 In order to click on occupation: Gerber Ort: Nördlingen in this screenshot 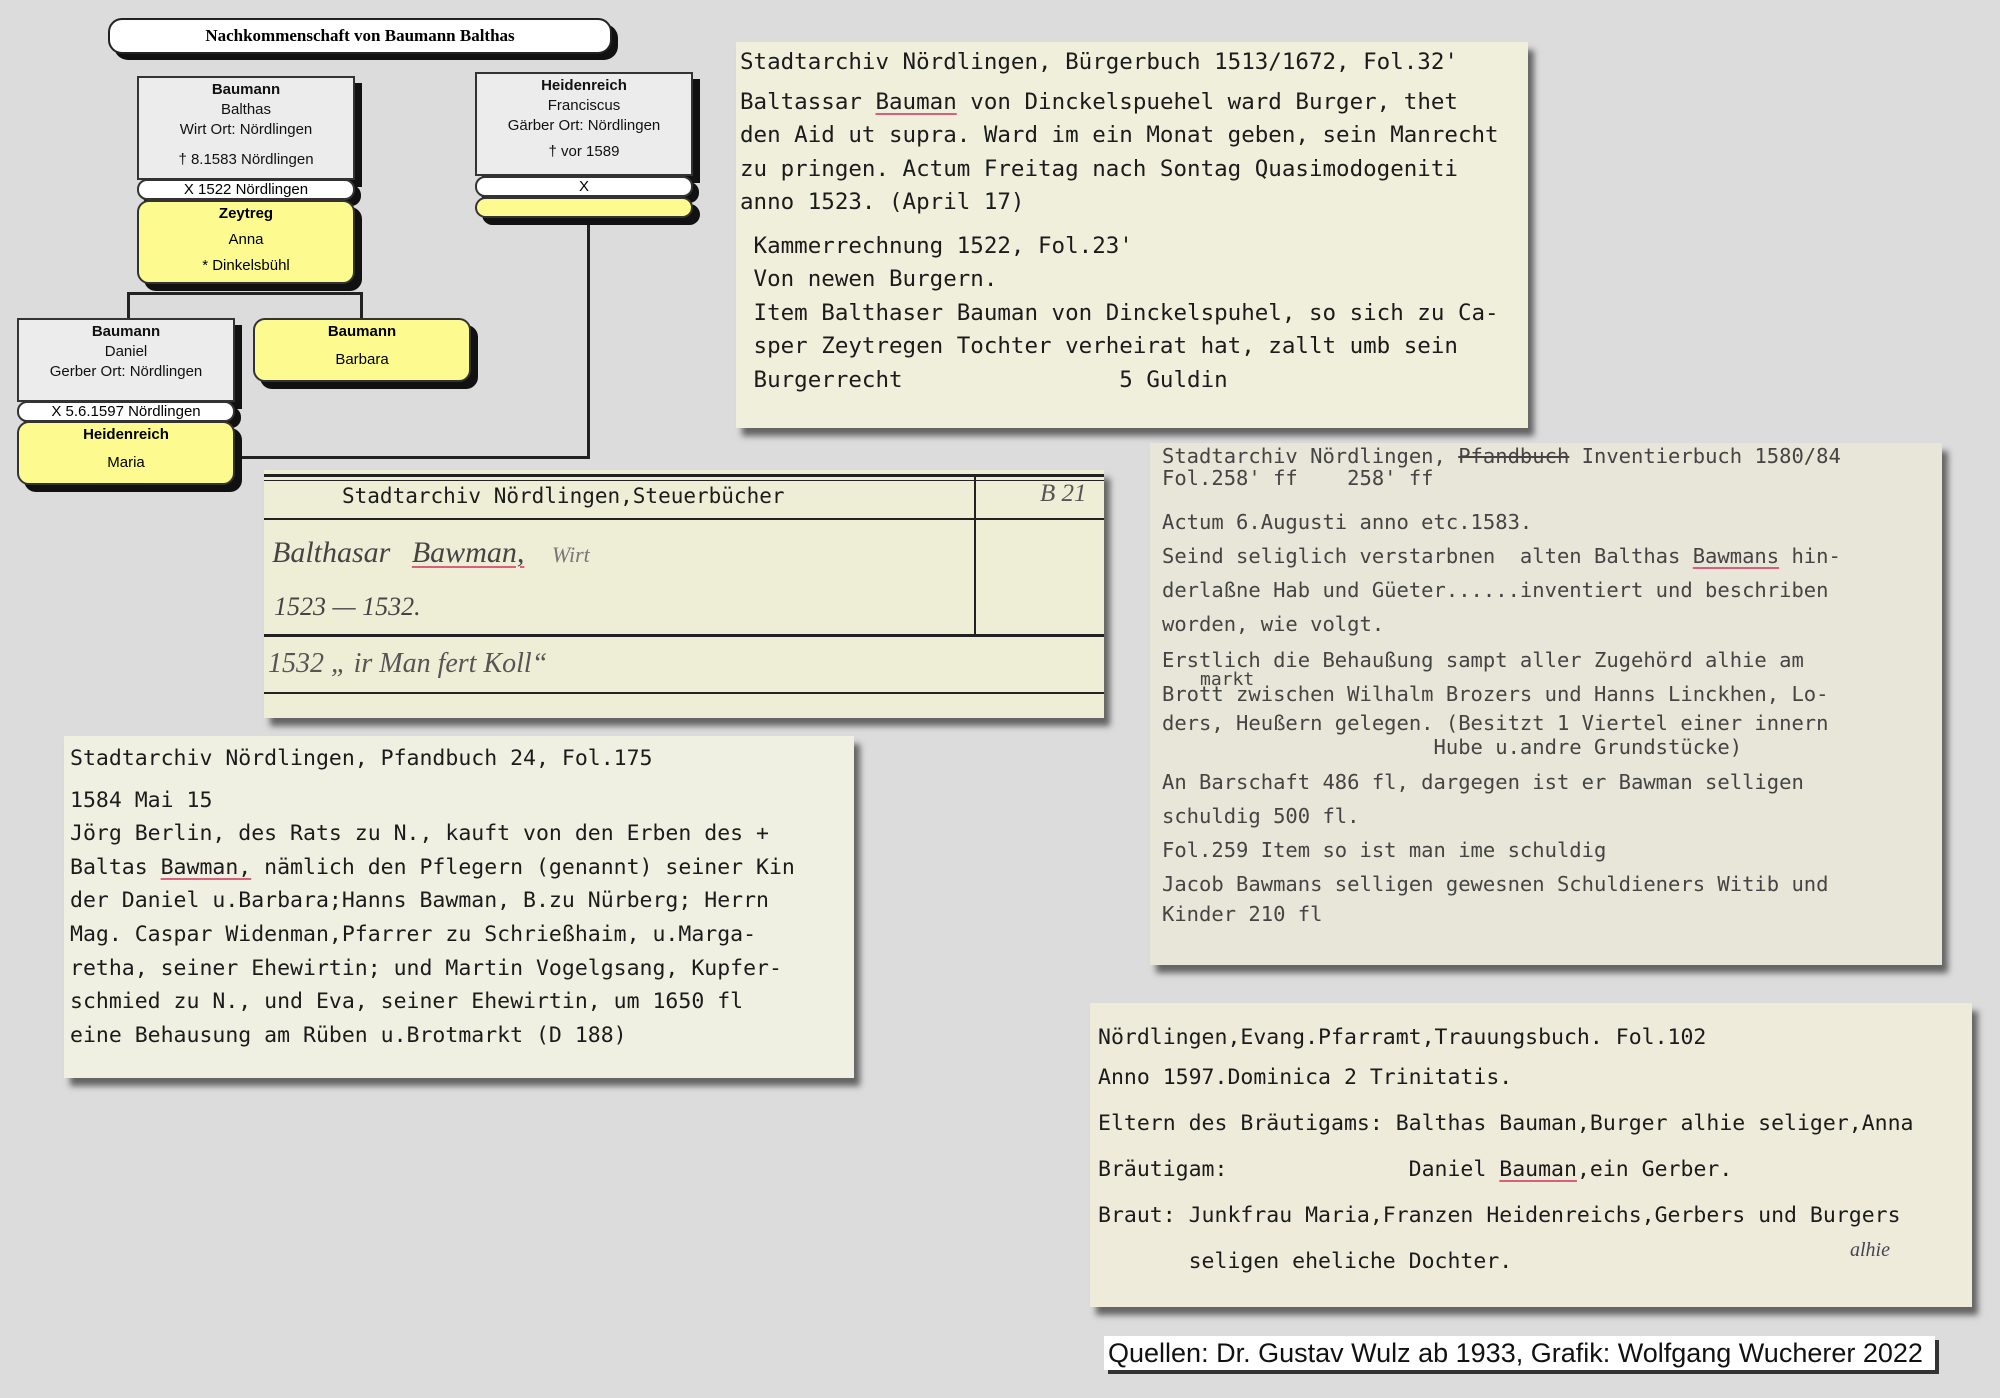, I will do `click(126, 371)`.